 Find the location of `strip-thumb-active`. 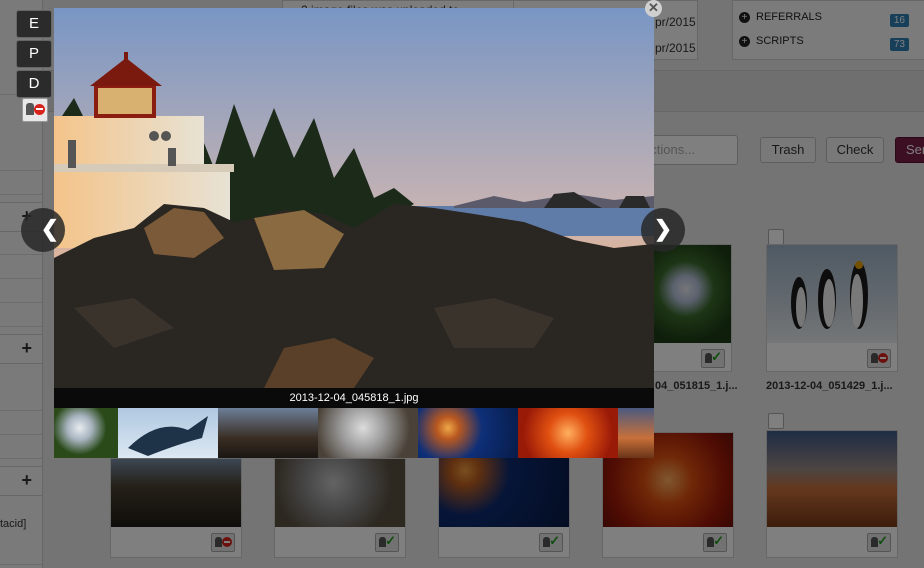

strip-thumb-active is located at coordinates (268, 433).